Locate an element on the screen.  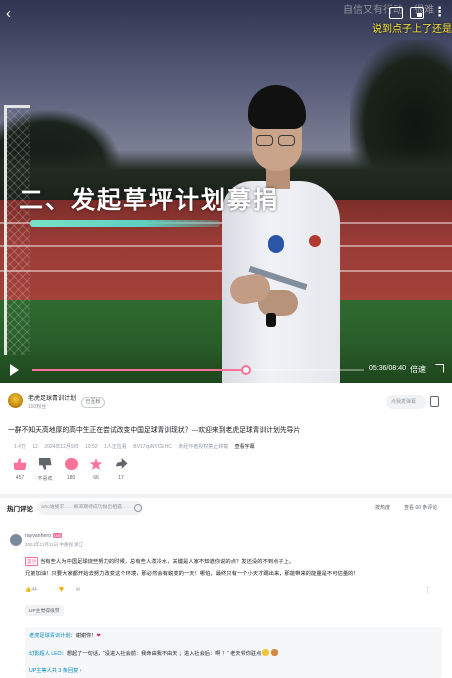
pinned-badge: 置顶 is located at coordinates (31, 561).